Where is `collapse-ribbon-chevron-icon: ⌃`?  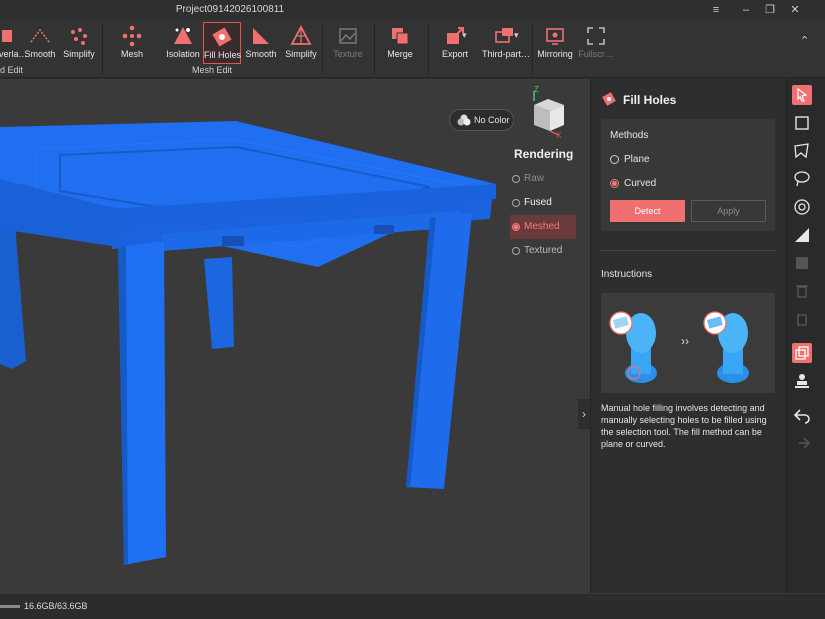
collapse-ribbon-chevron-icon: ⌃ is located at coordinates (804, 40).